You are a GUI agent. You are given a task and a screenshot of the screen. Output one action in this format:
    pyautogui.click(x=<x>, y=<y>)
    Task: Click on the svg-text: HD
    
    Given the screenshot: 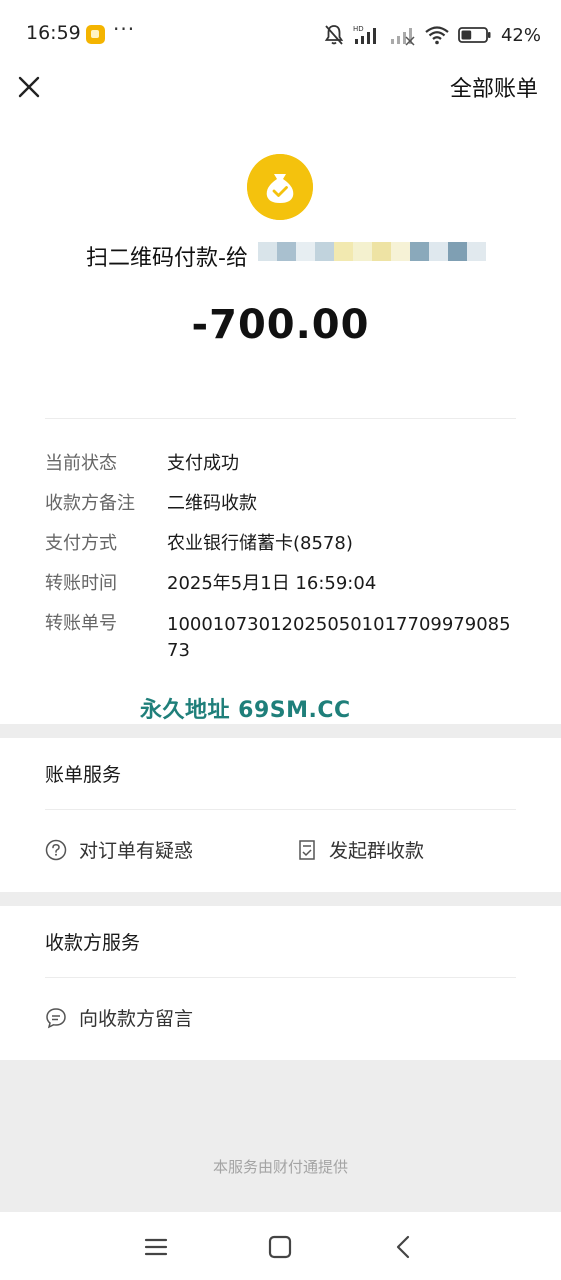 What is the action you would take?
    pyautogui.click(x=358, y=29)
    